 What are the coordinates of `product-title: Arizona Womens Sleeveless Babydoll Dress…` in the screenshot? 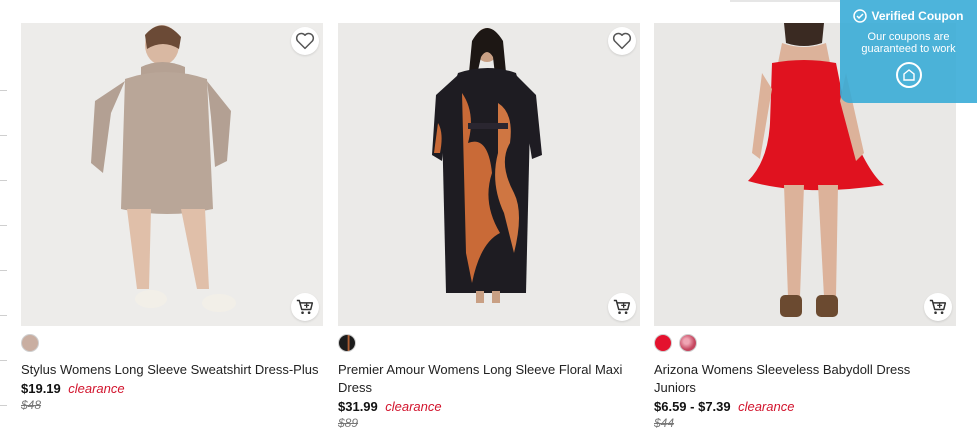 It's located at (804, 379).